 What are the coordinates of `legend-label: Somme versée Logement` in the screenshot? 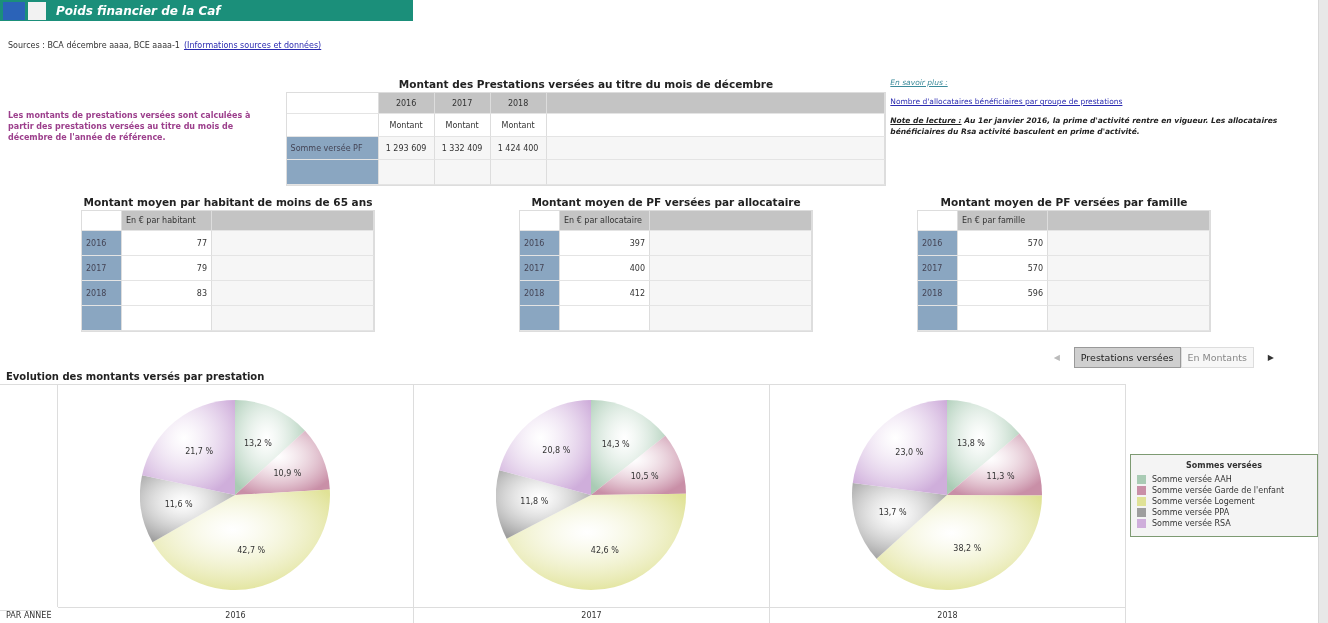 It's located at (1203, 501).